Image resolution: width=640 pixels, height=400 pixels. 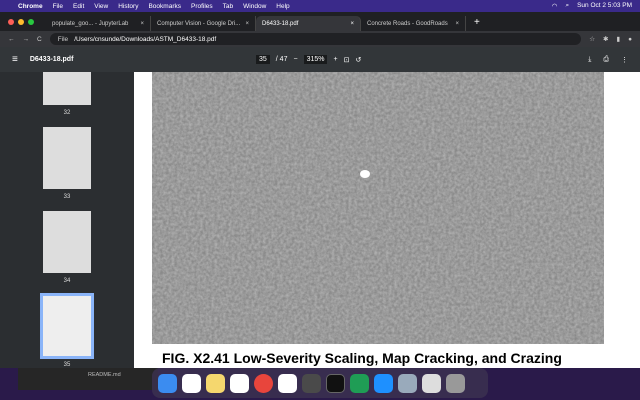 What do you see at coordinates (167, 383) in the screenshot?
I see `finder-icon` at bounding box center [167, 383].